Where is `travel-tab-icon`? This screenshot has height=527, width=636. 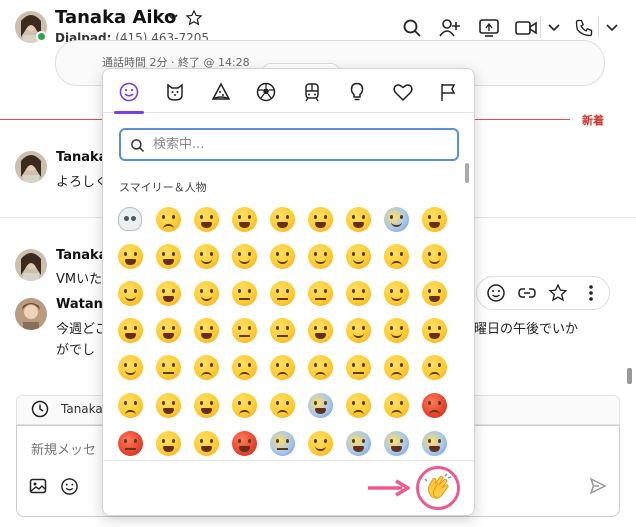 travel-tab-icon is located at coordinates (312, 92).